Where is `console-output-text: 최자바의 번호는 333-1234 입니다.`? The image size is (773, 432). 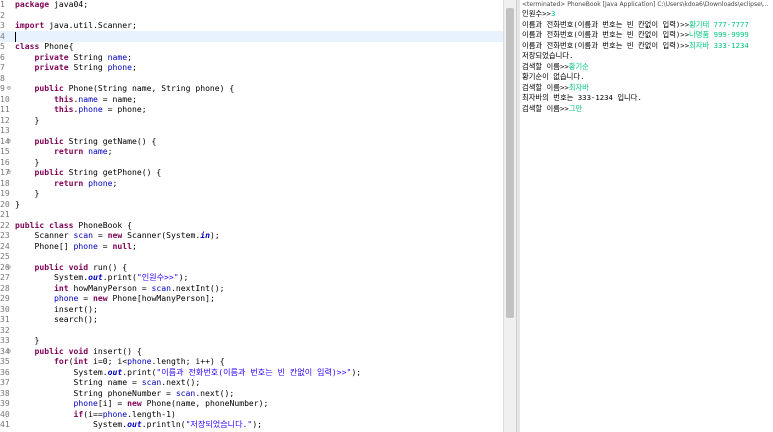
console-output-text: 최자바의 번호는 333-1234 입니다. is located at coordinates (582, 97).